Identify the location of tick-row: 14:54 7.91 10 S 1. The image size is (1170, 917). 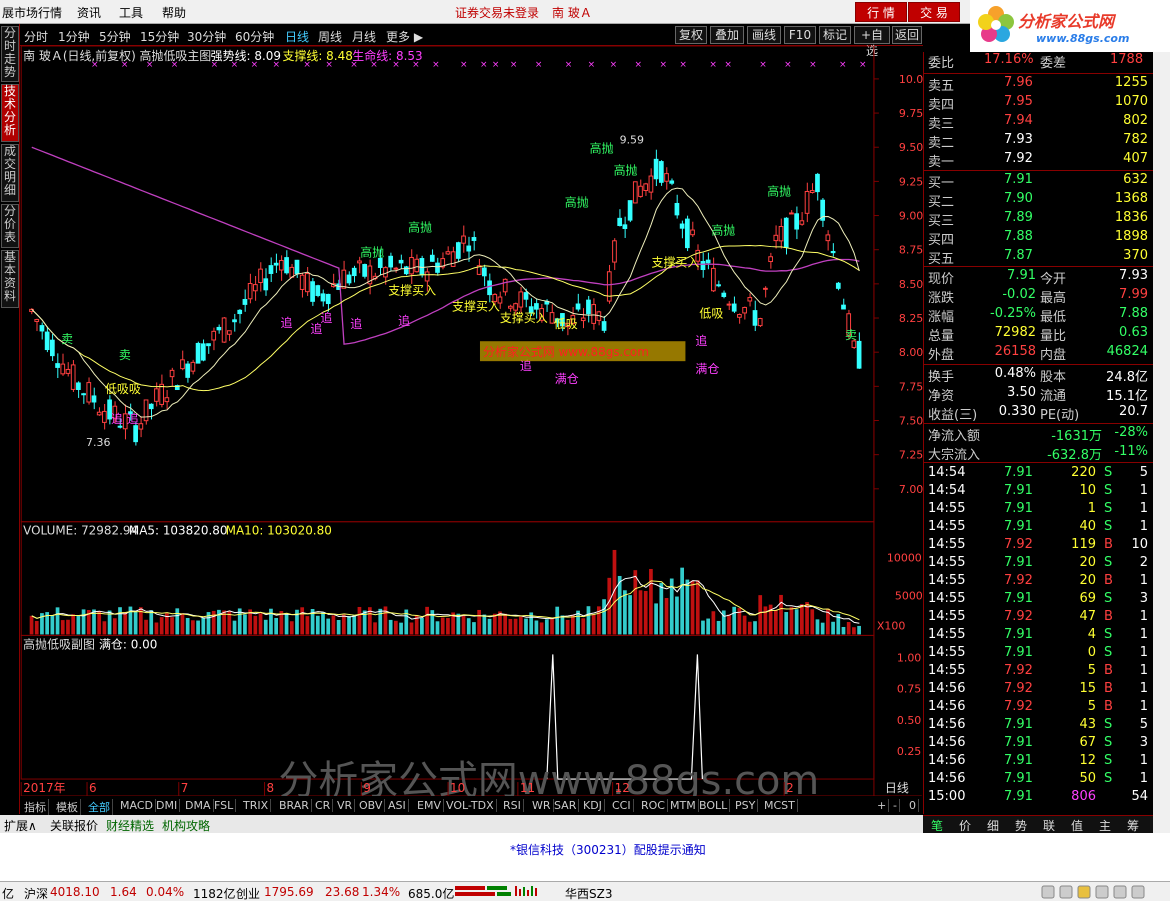
(1039, 492).